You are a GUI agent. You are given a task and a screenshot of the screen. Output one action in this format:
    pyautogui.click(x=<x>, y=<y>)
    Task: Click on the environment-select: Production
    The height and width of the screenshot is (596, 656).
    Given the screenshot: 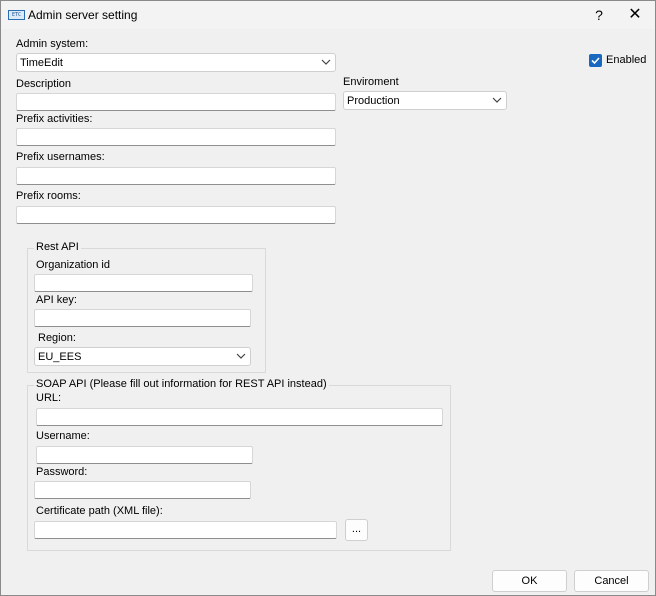 What is the action you would take?
    pyautogui.click(x=425, y=100)
    